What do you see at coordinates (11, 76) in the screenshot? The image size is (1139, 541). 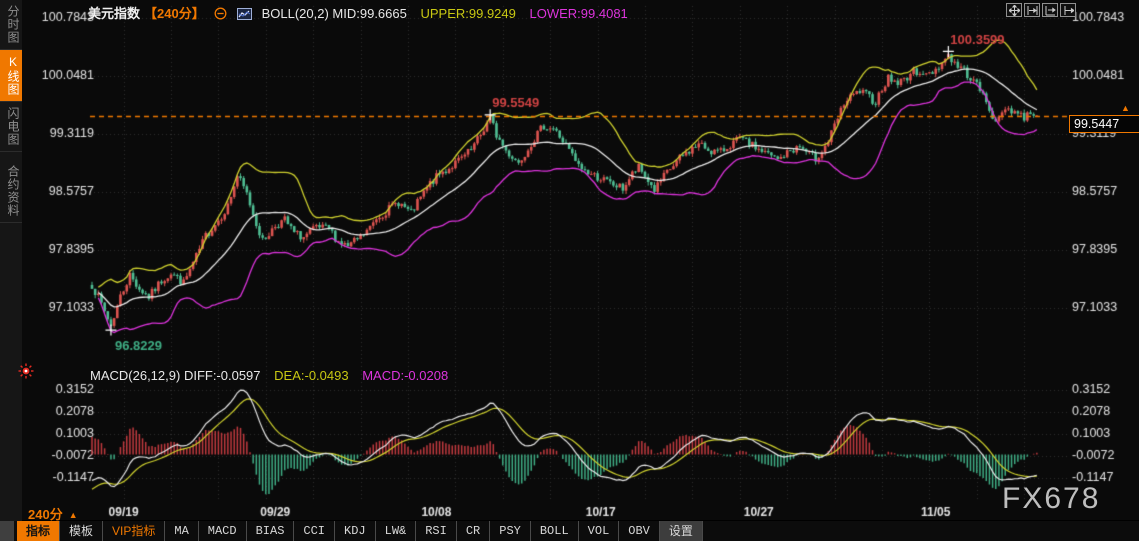 I see `sidebar-item-kline-chart: K线图` at bounding box center [11, 76].